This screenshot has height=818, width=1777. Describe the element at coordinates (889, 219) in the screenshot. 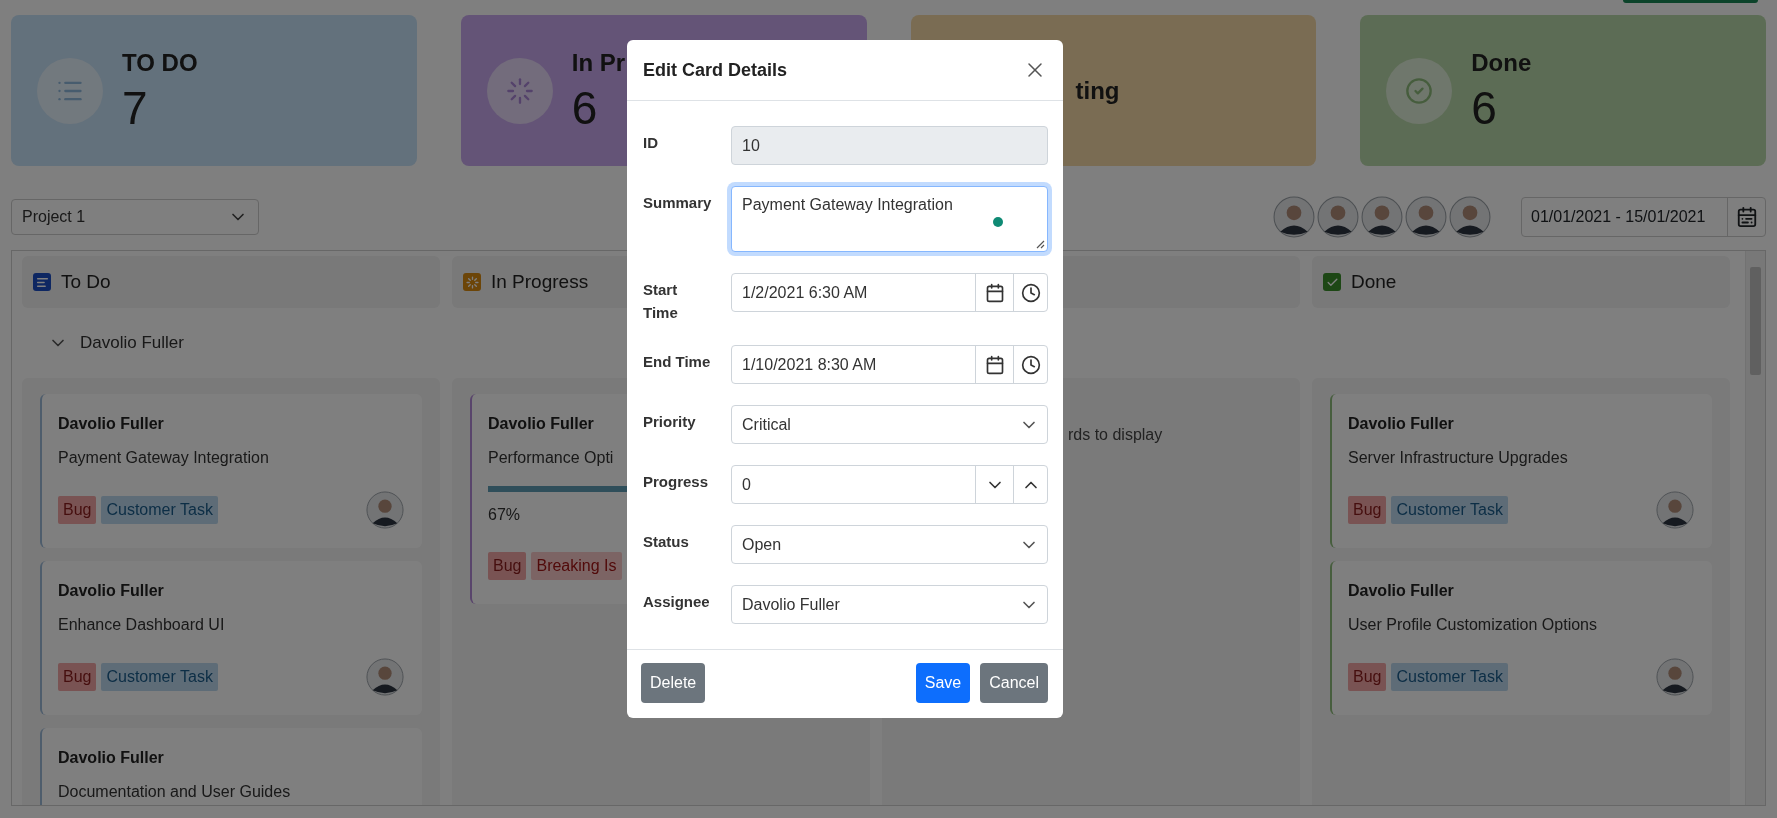

I see `summary-field: Payment Gateway Integration` at that location.